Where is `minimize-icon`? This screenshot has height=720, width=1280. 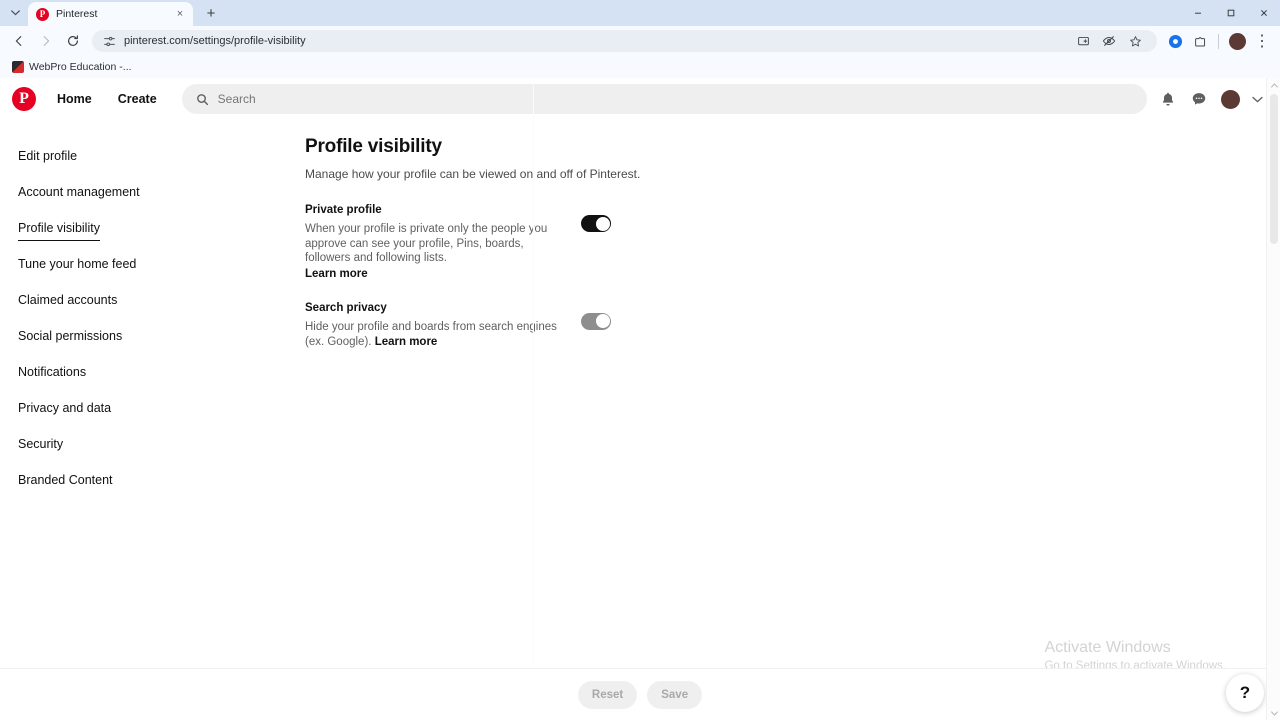
minimize-icon is located at coordinates (1197, 13).